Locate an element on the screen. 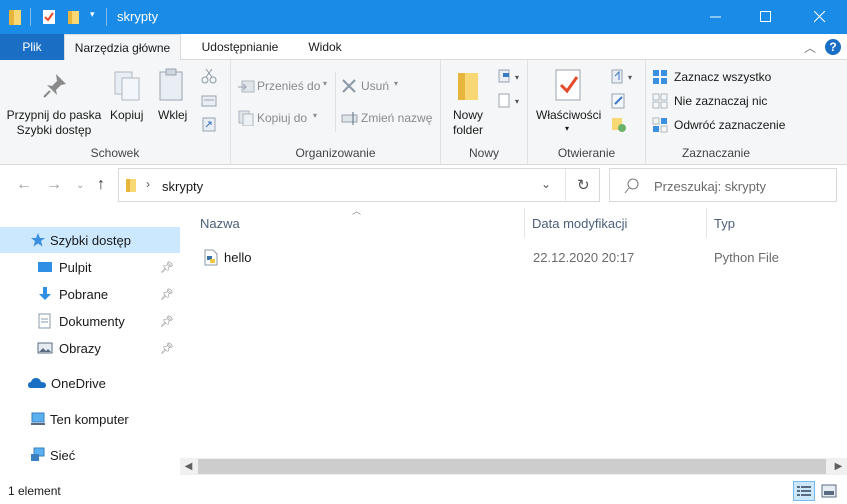 The width and height of the screenshot is (847, 504). search-placeholder: Przeszukaj: skrypty is located at coordinates (710, 186).